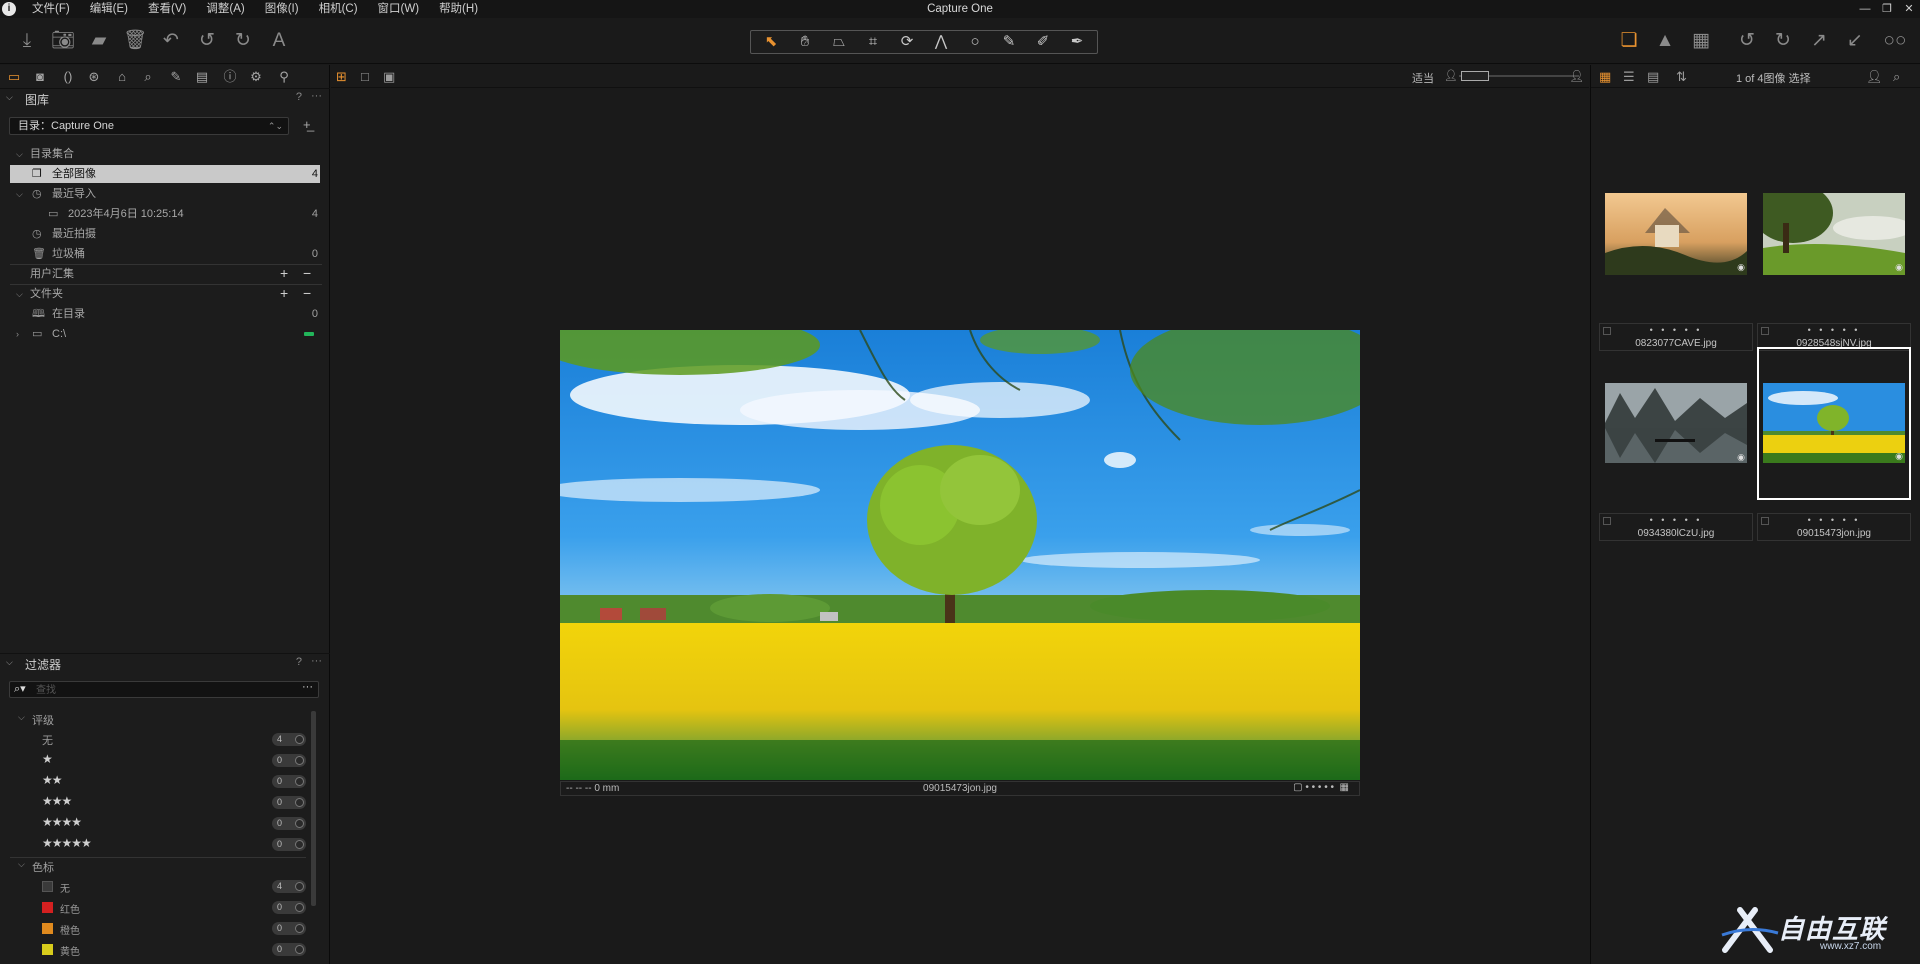 This screenshot has width=1920, height=964. Describe the element at coordinates (176, 77) in the screenshot. I see `adjust-tab-icon: ✎` at that location.